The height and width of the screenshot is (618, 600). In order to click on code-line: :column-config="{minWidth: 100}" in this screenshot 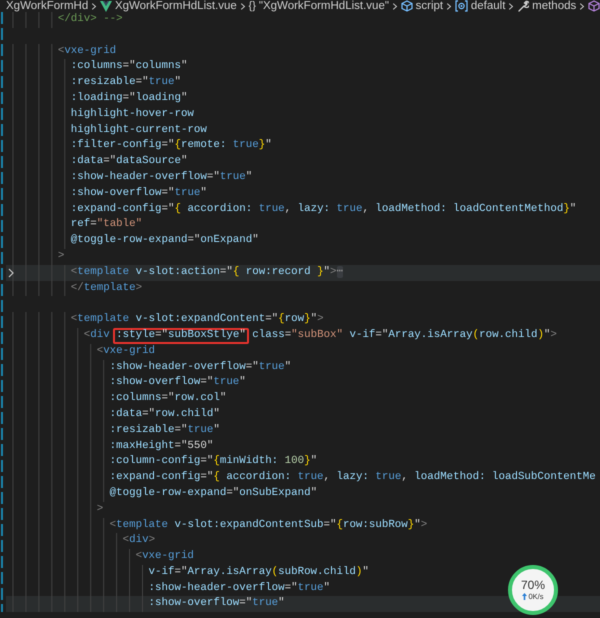, I will do `click(214, 462)`.